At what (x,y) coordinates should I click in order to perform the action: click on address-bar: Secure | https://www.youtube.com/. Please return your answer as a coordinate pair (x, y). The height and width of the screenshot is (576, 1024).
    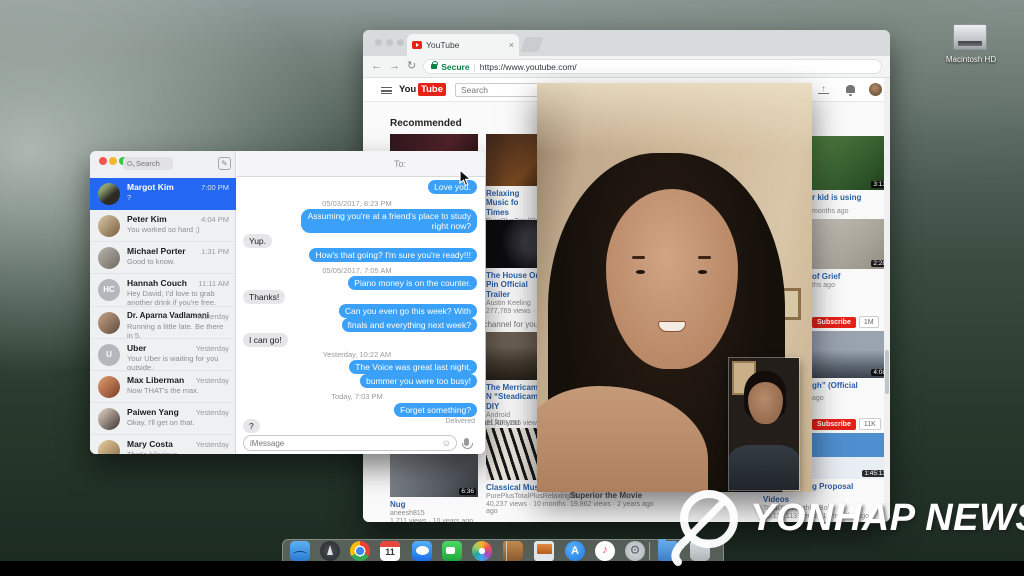
    Looking at the image, I should click on (652, 66).